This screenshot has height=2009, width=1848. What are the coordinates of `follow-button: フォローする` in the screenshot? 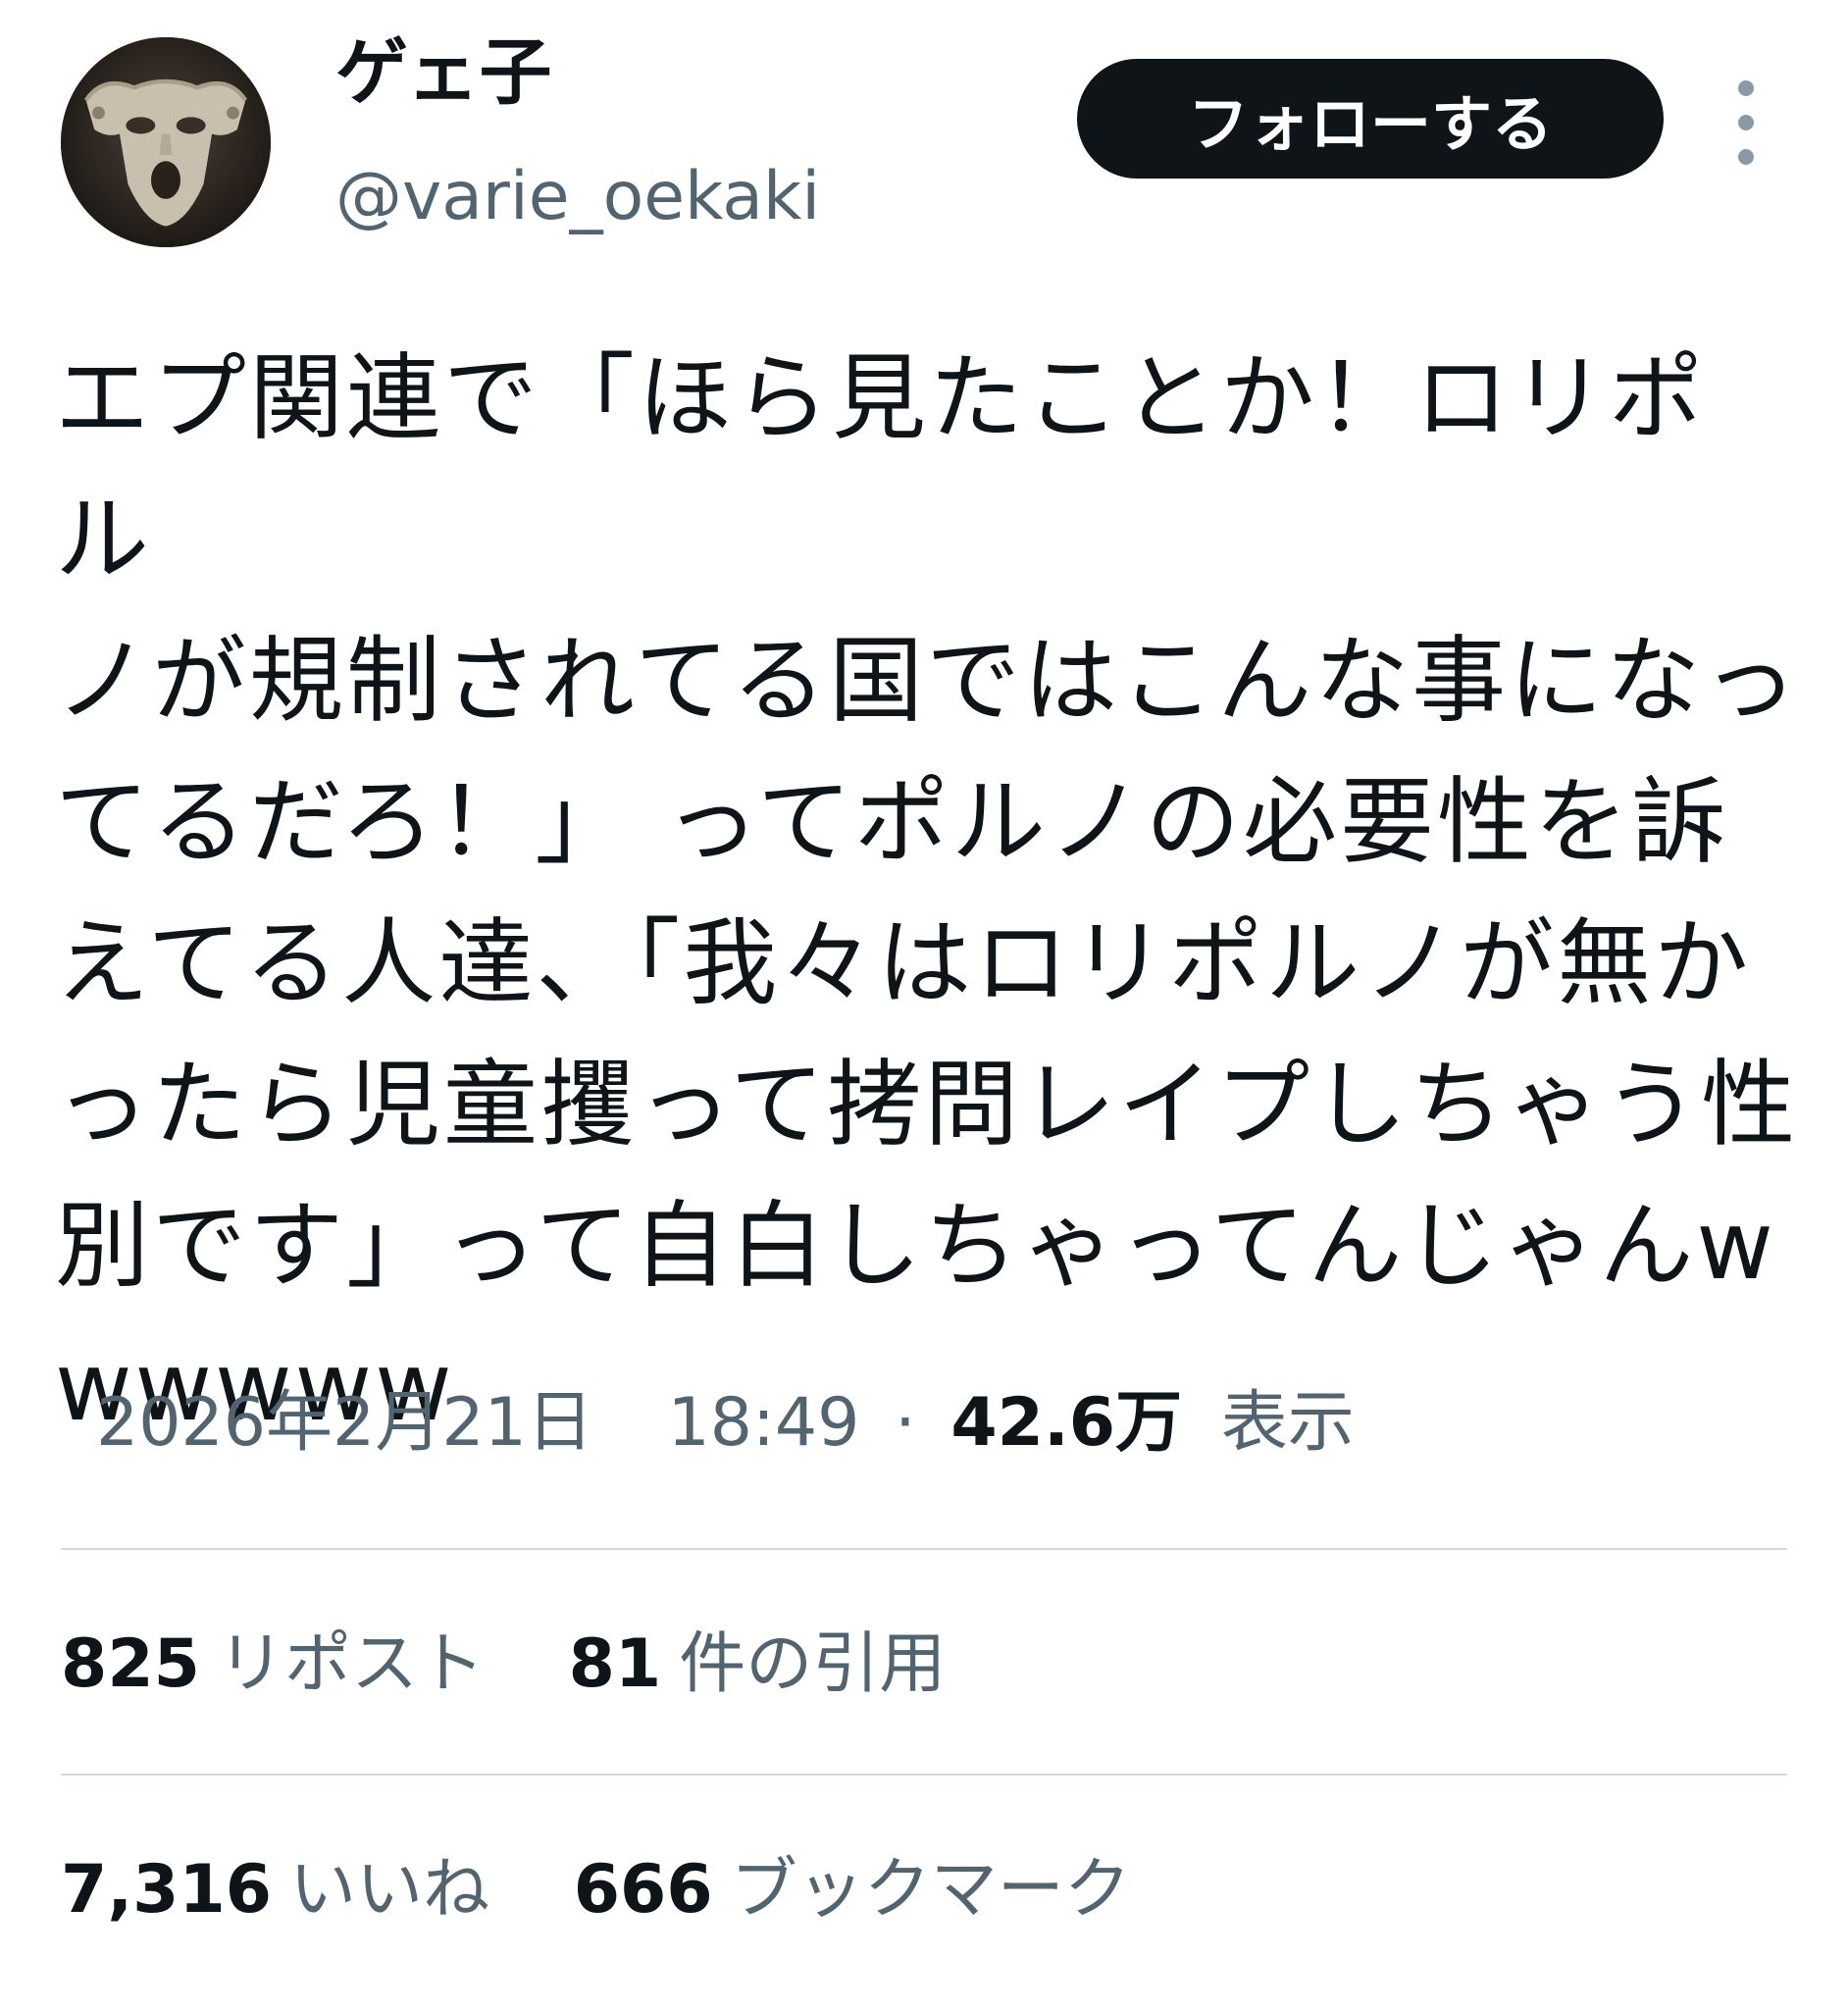 It's located at (1370, 119).